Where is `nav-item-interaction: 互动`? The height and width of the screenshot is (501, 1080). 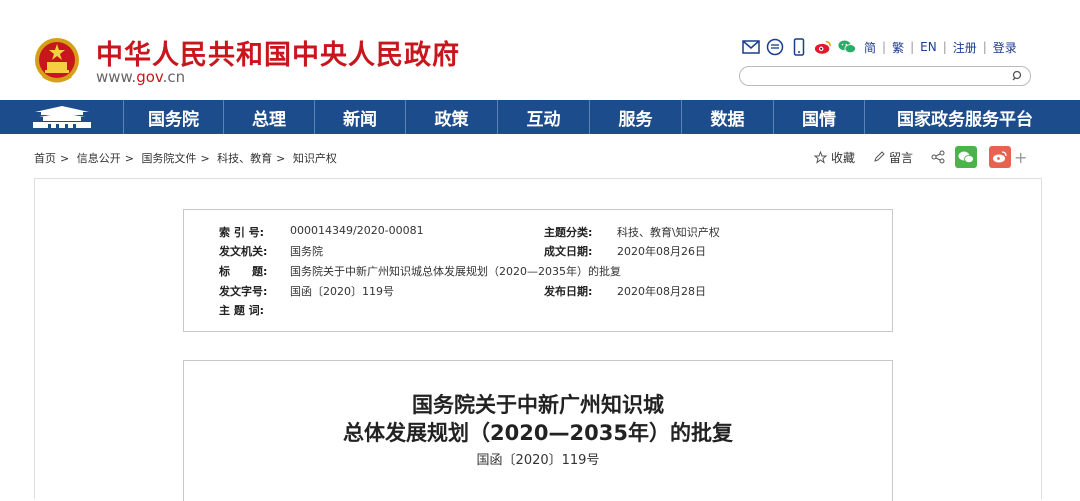 nav-item-interaction: 互动 is located at coordinates (544, 117).